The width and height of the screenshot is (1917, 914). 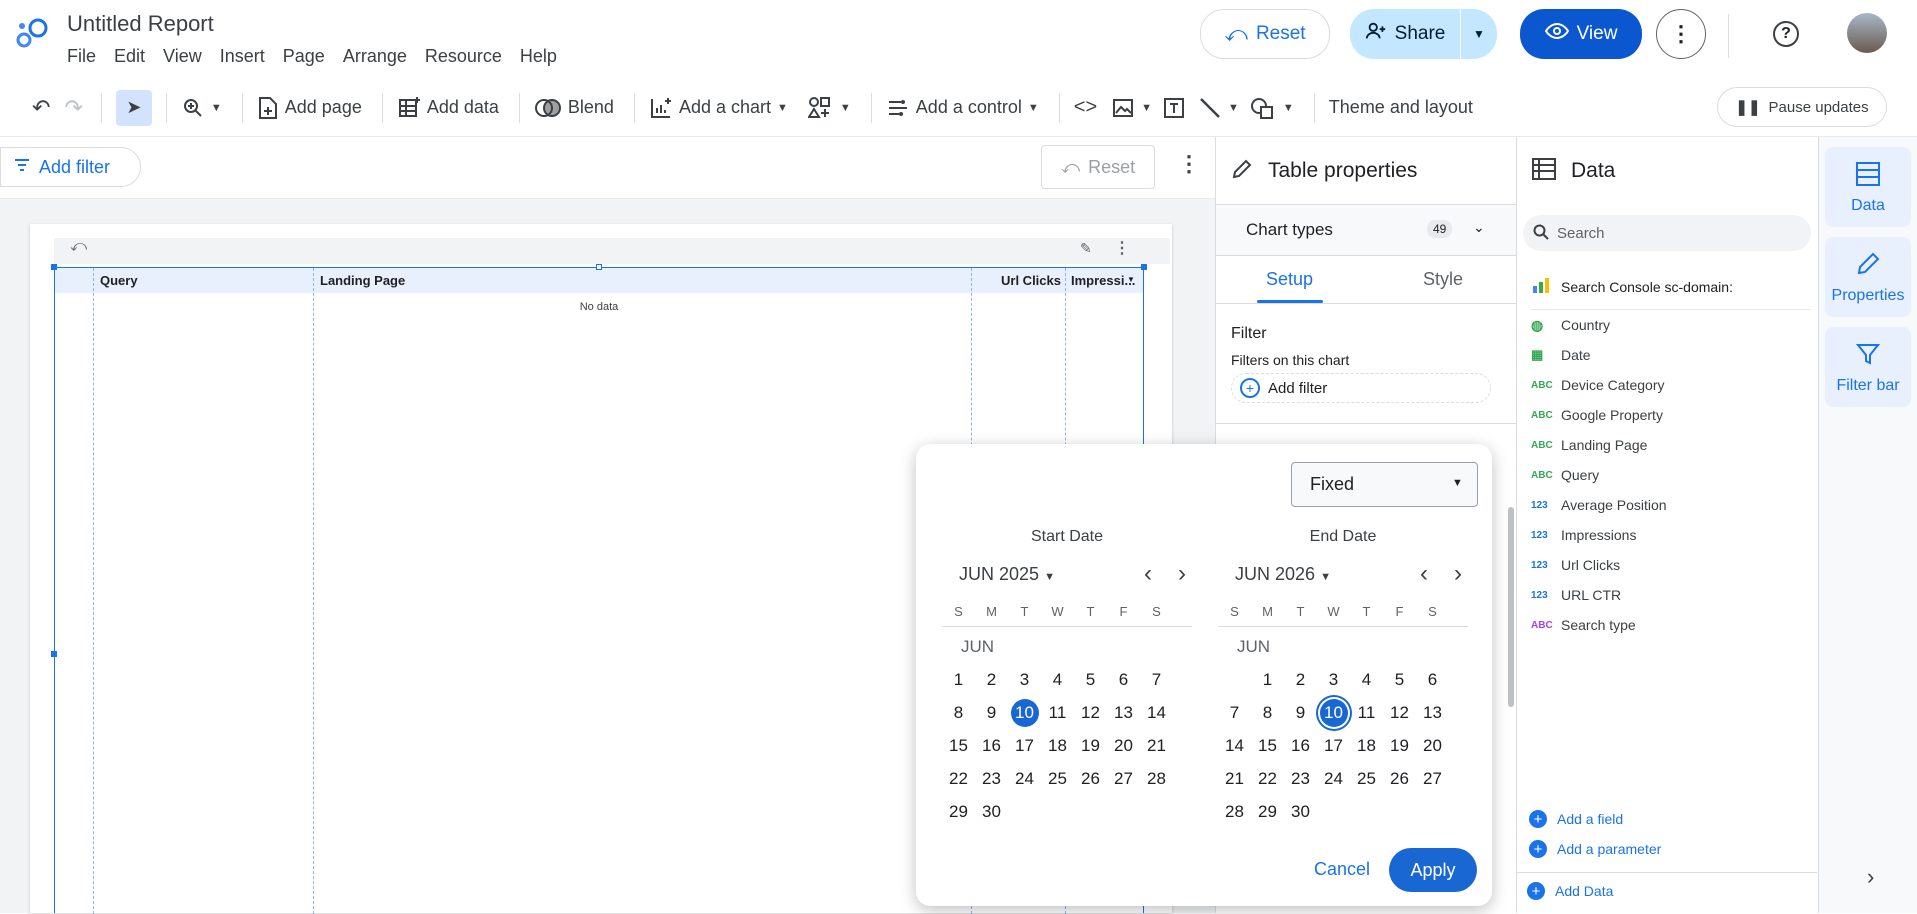 What do you see at coordinates (1576, 819) in the screenshot?
I see `add-field-button: + Add a field` at bounding box center [1576, 819].